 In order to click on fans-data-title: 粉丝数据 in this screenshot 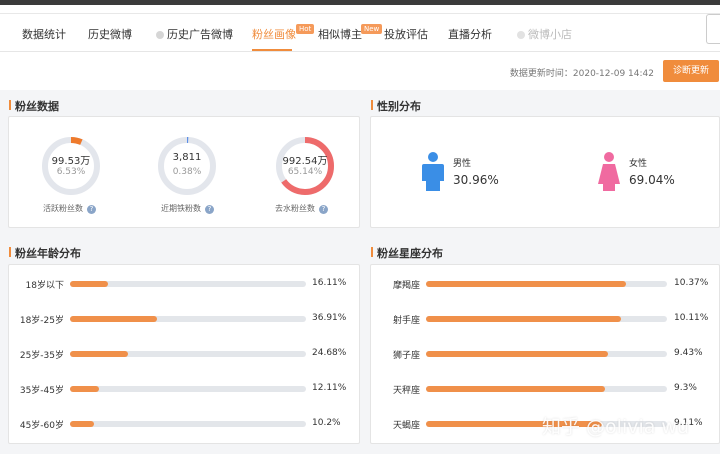, I will do `click(34, 106)`.